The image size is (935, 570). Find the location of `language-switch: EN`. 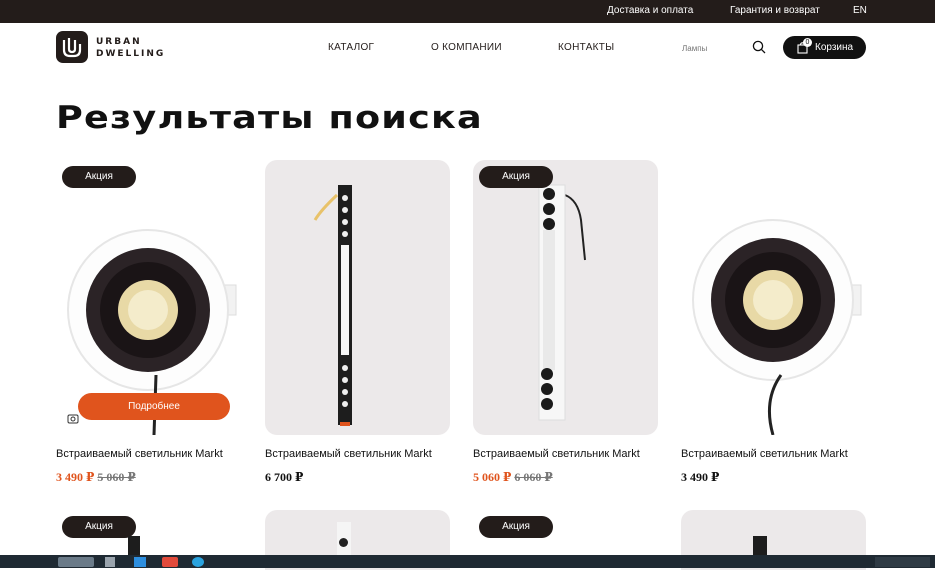

language-switch: EN is located at coordinates (860, 10).